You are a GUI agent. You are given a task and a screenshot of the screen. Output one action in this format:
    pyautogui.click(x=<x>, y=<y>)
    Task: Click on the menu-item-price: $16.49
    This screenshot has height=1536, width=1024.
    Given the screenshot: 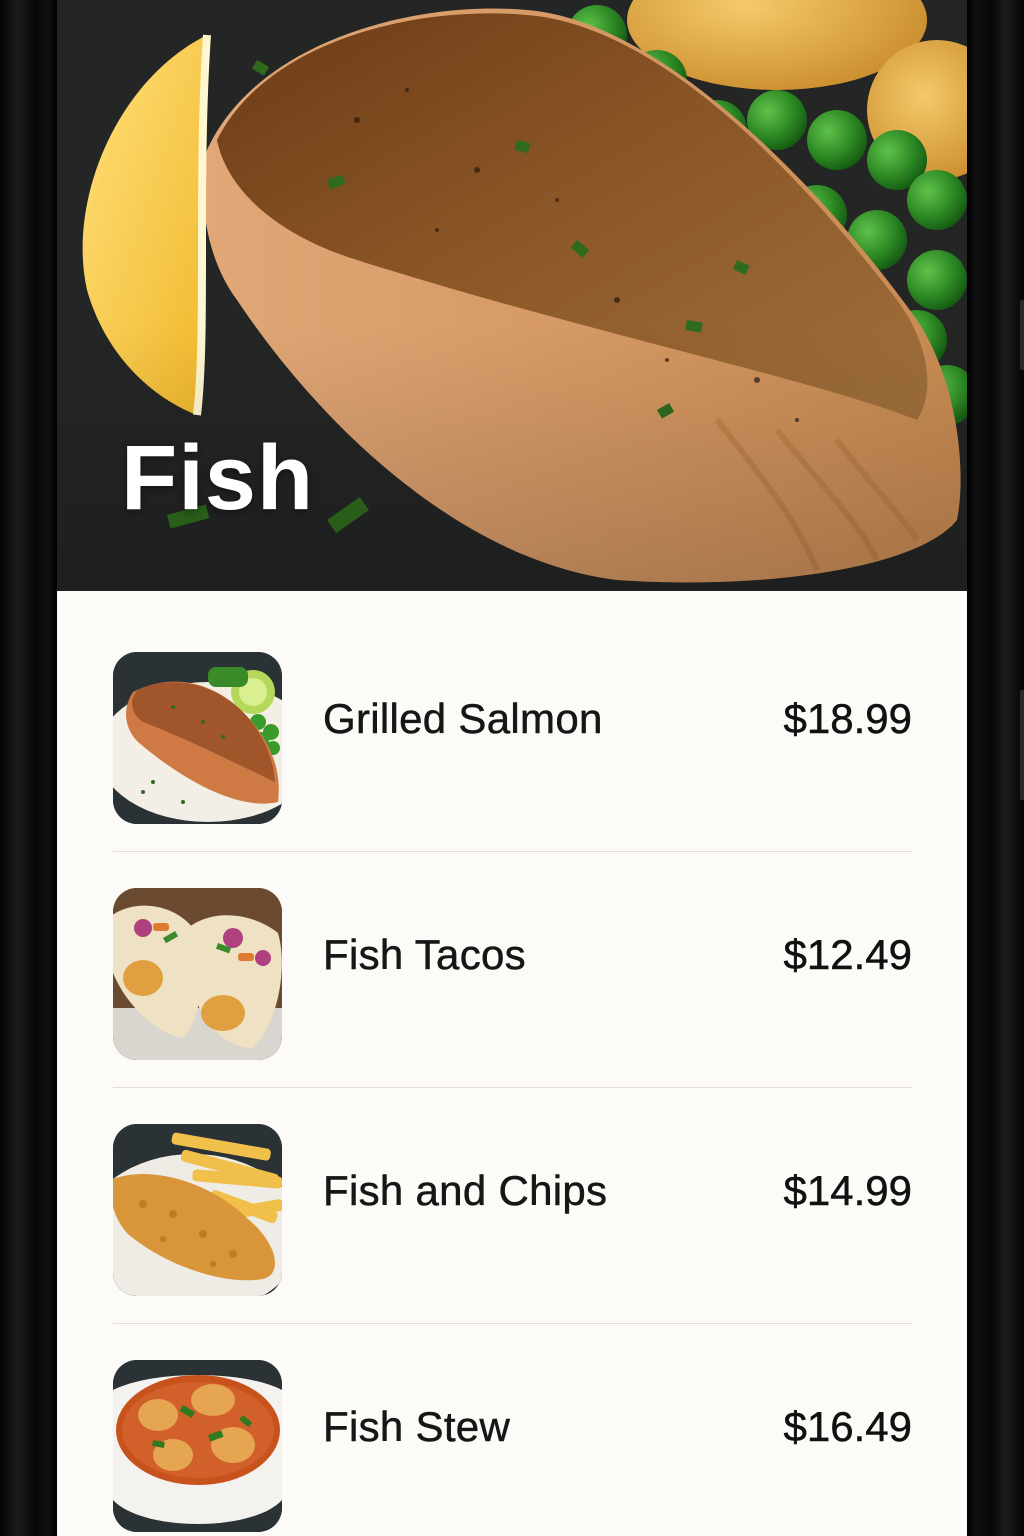 What is the action you would take?
    pyautogui.click(x=847, y=1427)
    